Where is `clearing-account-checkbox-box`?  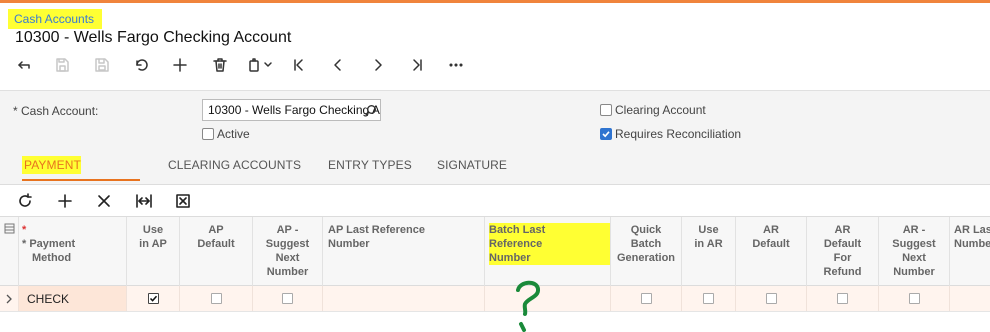 clearing-account-checkbox-box is located at coordinates (606, 110).